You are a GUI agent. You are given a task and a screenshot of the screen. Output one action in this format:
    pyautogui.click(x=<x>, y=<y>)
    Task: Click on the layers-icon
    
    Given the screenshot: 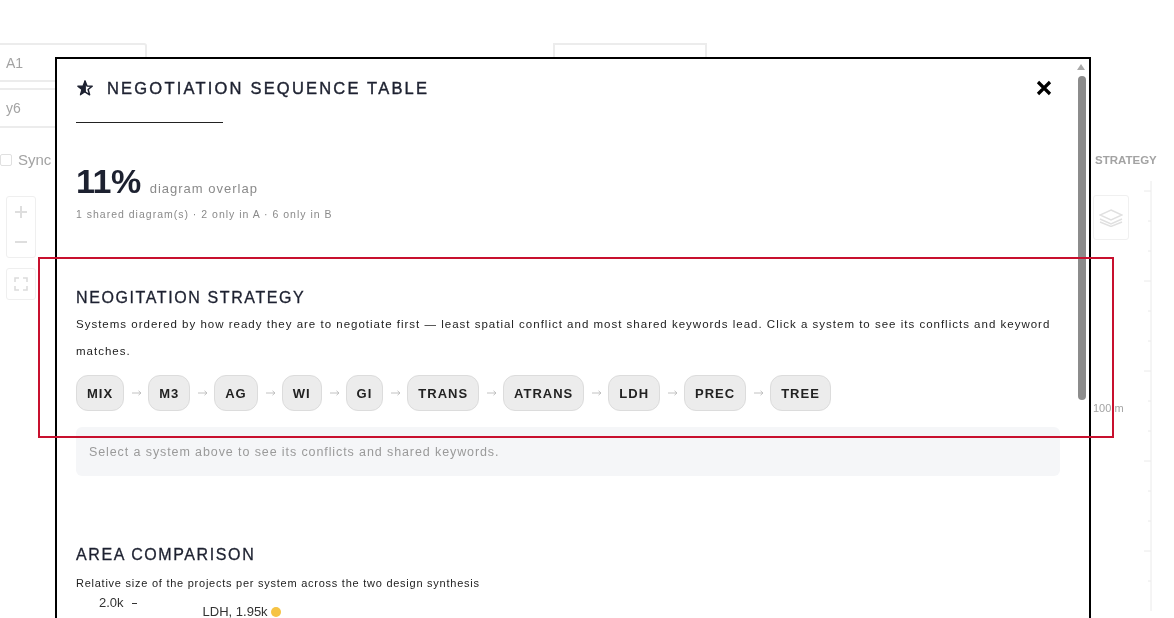 What is the action you would take?
    pyautogui.click(x=1111, y=217)
    